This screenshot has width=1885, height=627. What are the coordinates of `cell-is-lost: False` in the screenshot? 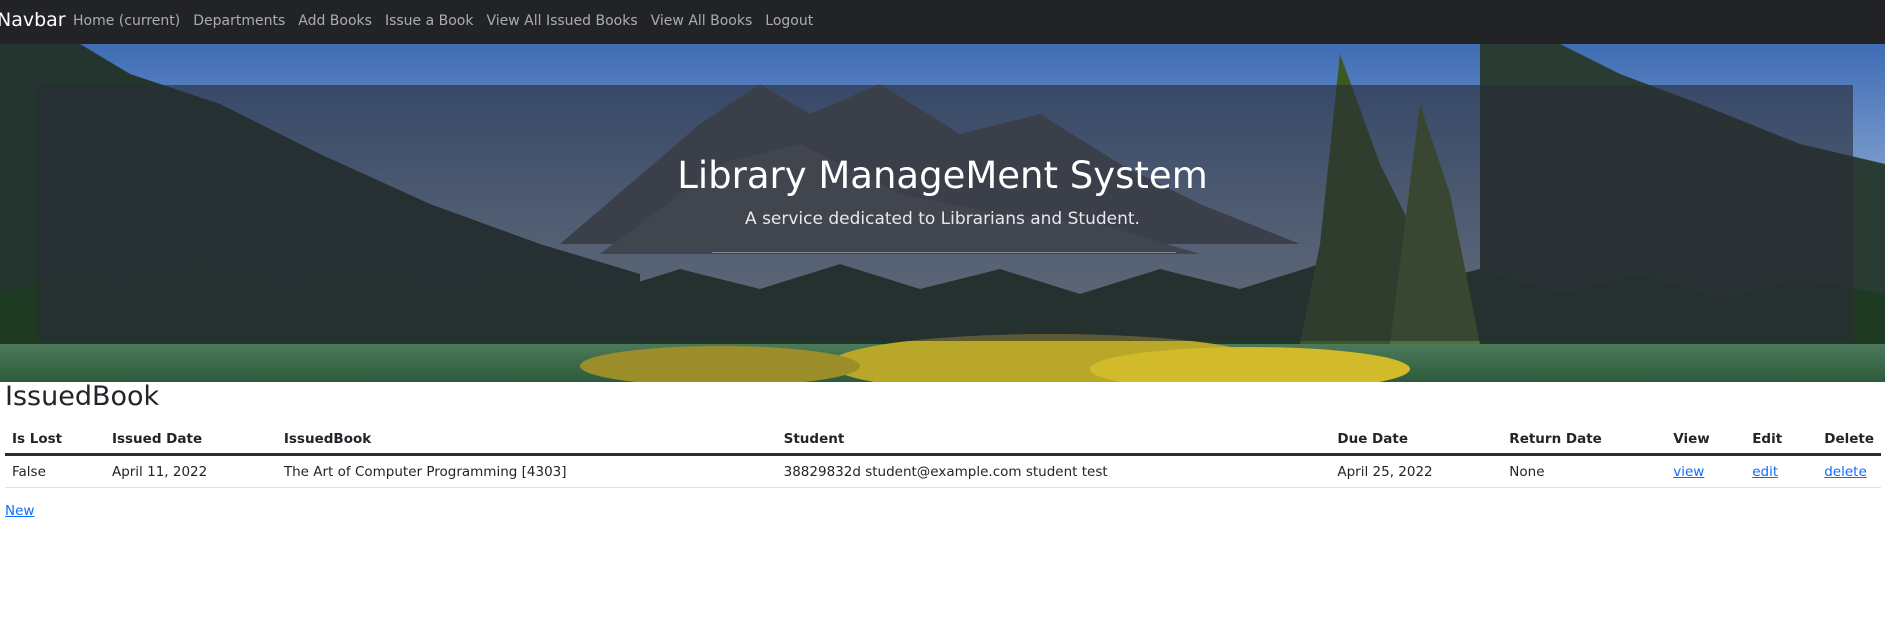 It's located at (55, 471).